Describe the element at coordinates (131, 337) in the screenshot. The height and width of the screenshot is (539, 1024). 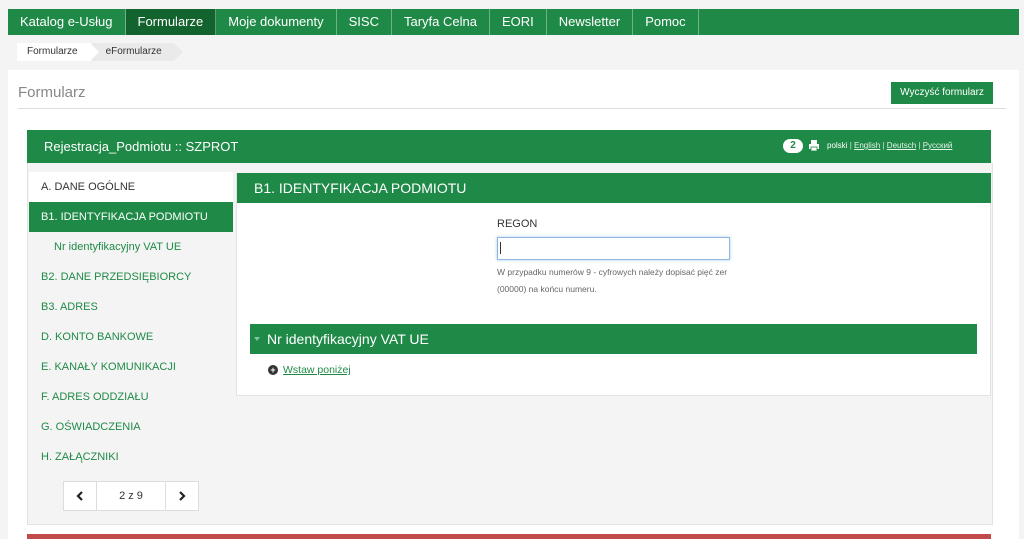
I see `sidebar-item-konto-bankowe: D. KONTO BANKOWE` at that location.